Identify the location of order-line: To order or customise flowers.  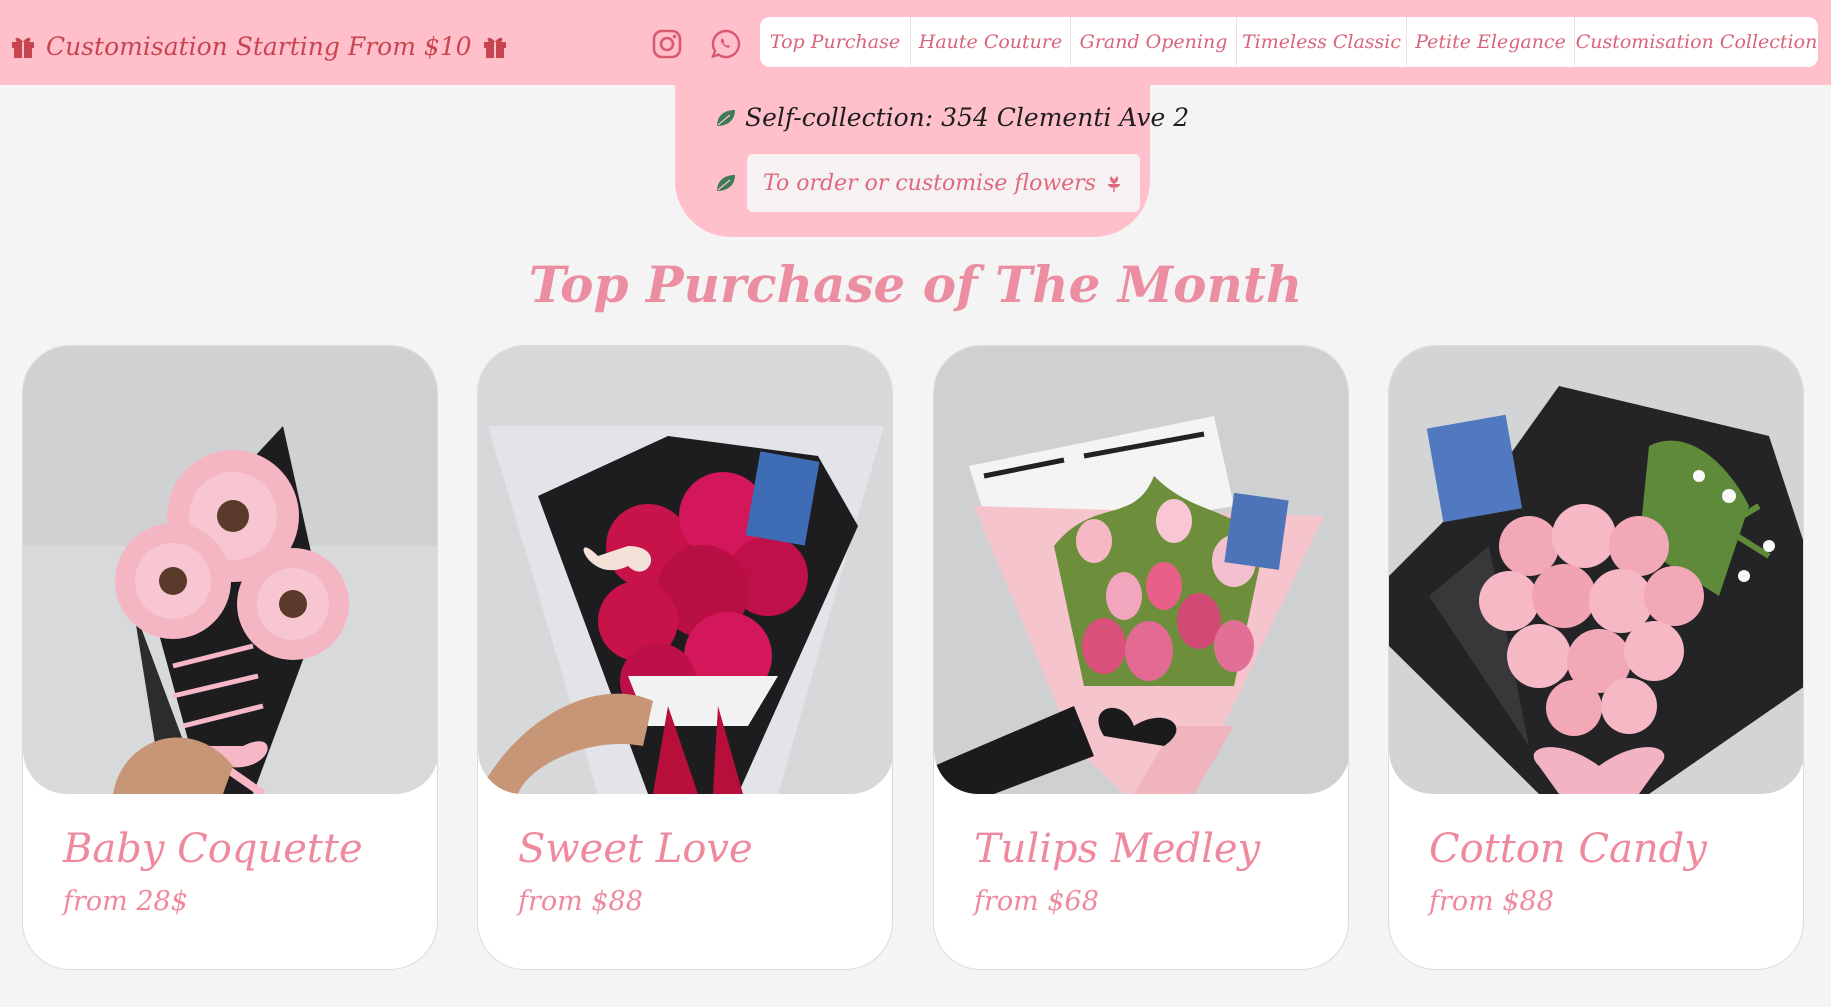
(927, 183).